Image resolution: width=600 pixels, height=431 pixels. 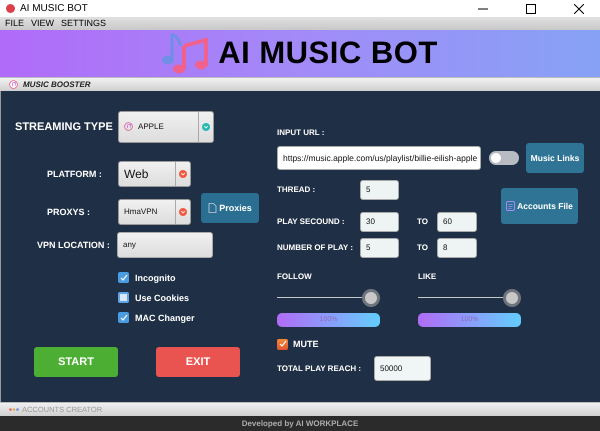 What do you see at coordinates (402, 368) in the screenshot?
I see `input-field: 50000` at bounding box center [402, 368].